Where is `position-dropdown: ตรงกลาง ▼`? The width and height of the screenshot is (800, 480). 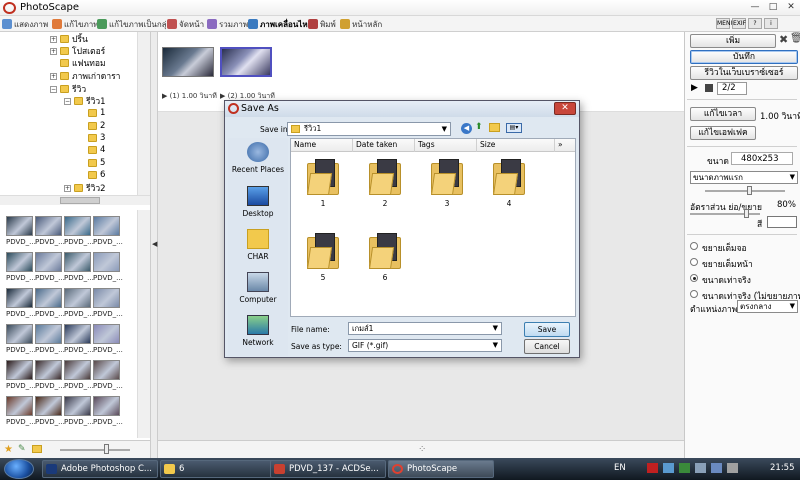 position-dropdown: ตรงกลาง ▼ is located at coordinates (767, 306).